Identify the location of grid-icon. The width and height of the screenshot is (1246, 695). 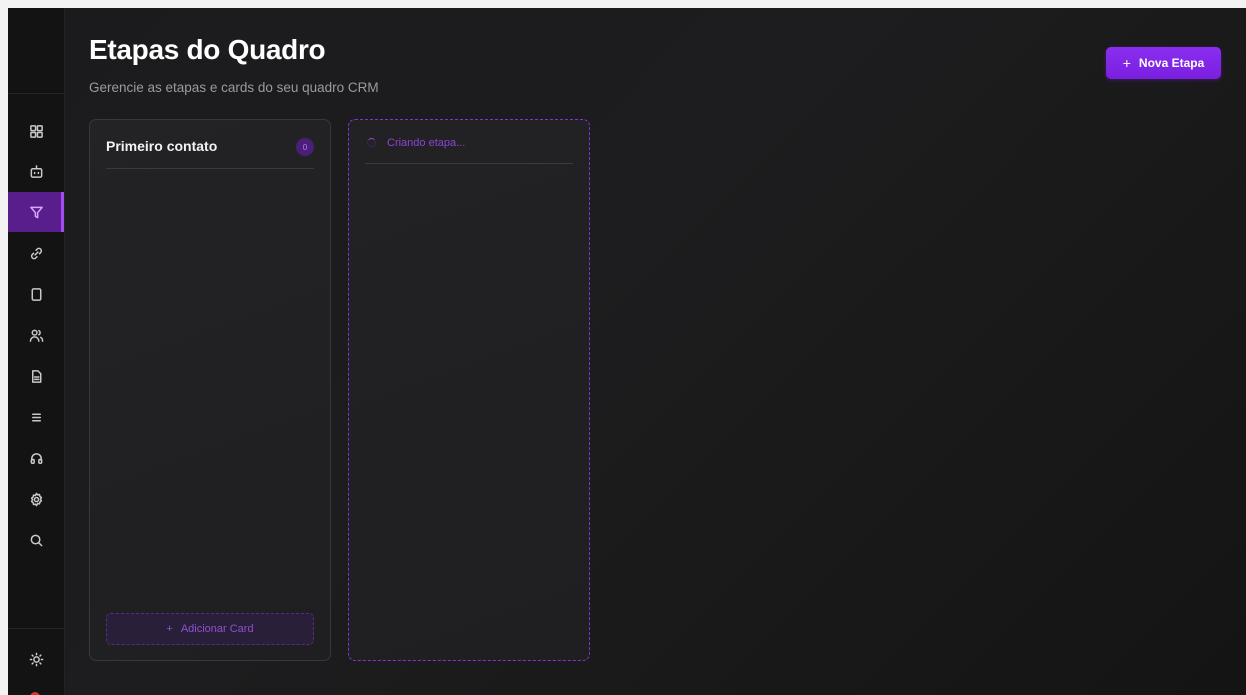
(36, 131).